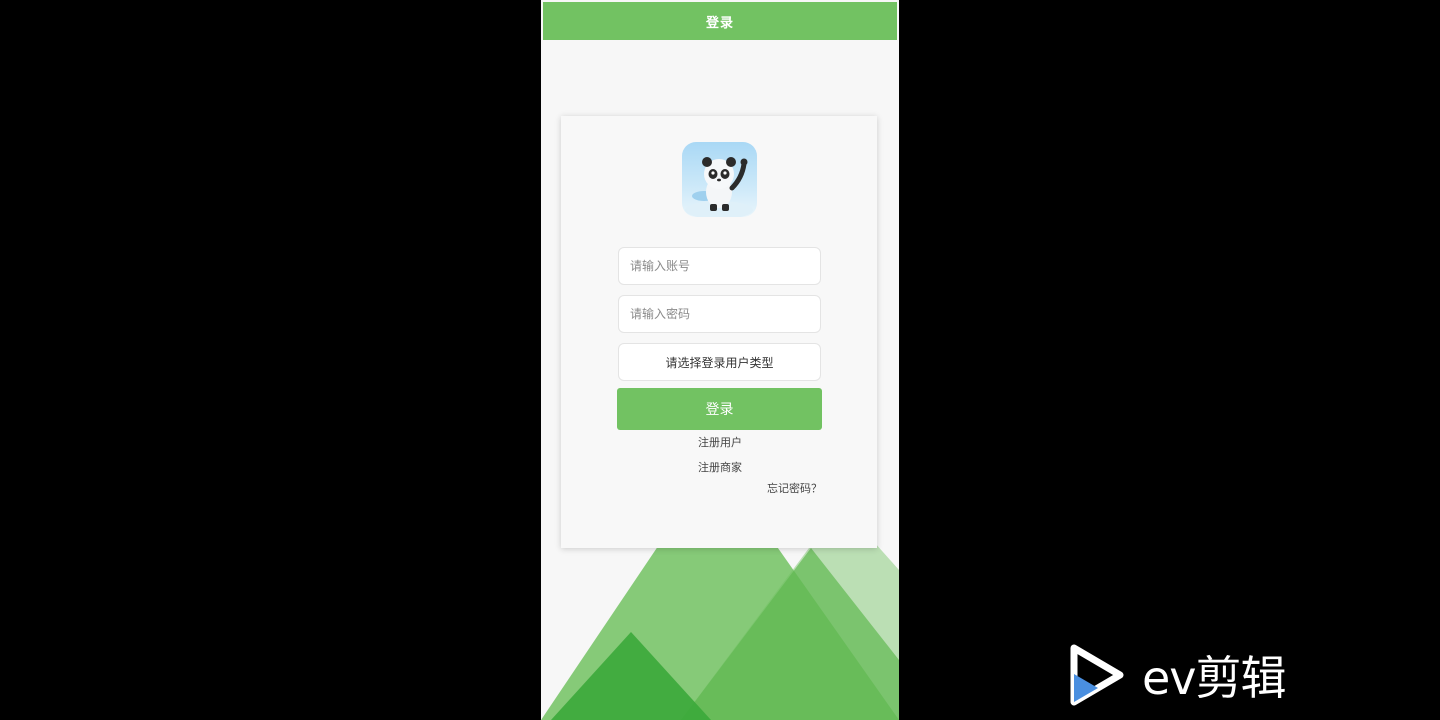 Image resolution: width=1440 pixels, height=720 pixels. I want to click on login-button-label: 登录, so click(719, 410).